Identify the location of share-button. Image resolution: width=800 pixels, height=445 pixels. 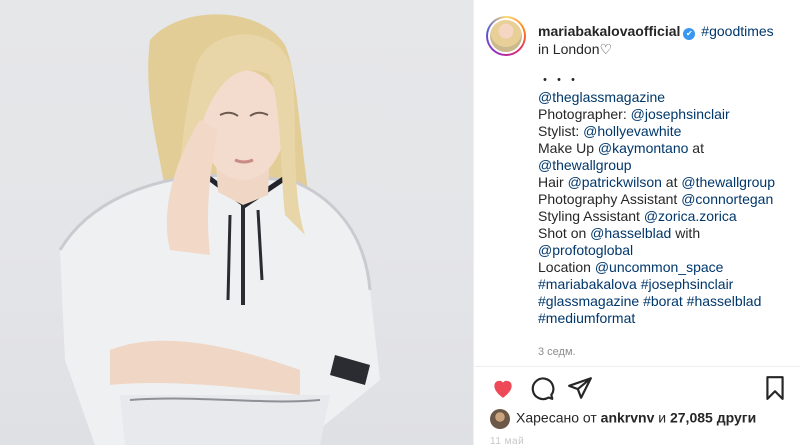
(581, 389).